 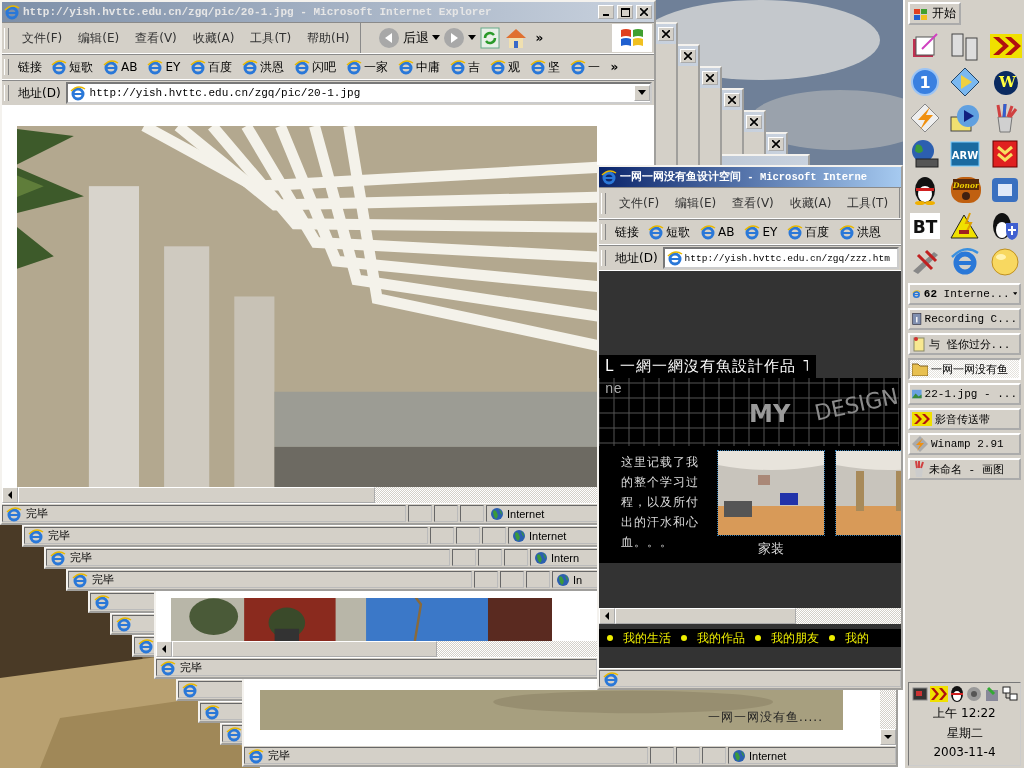 What do you see at coordinates (606, 12) in the screenshot?
I see `minimize-button` at bounding box center [606, 12].